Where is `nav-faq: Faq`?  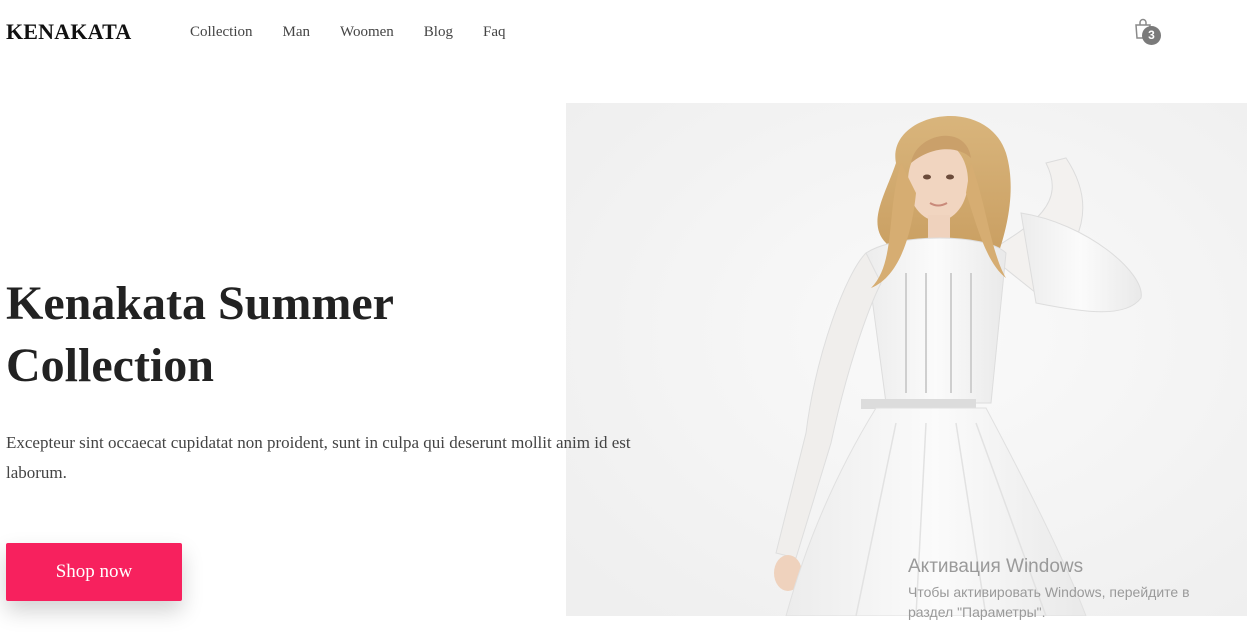 nav-faq: Faq is located at coordinates (494, 32).